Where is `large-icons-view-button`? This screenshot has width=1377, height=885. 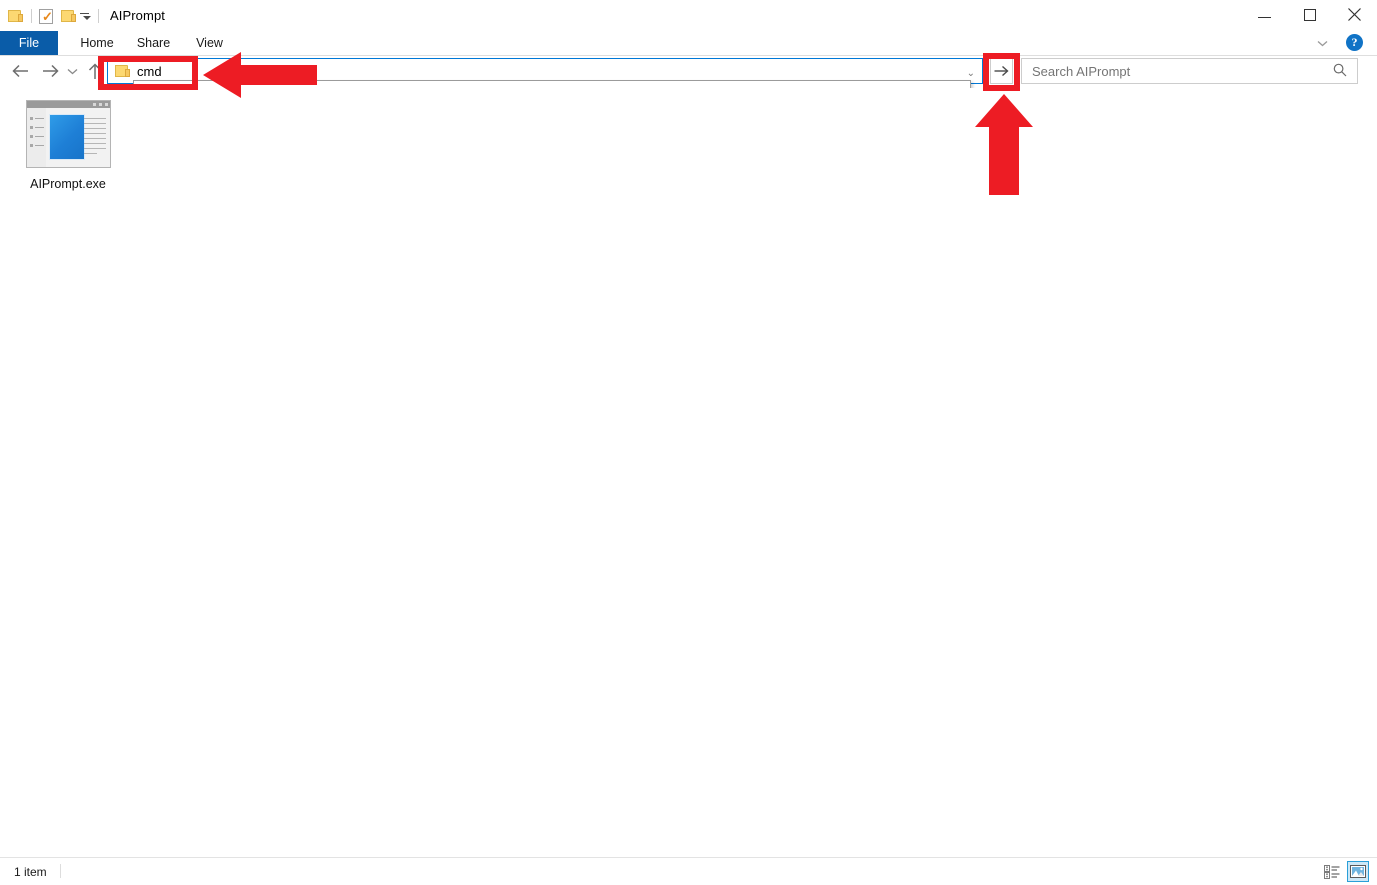
large-icons-view-button is located at coordinates (1358, 871).